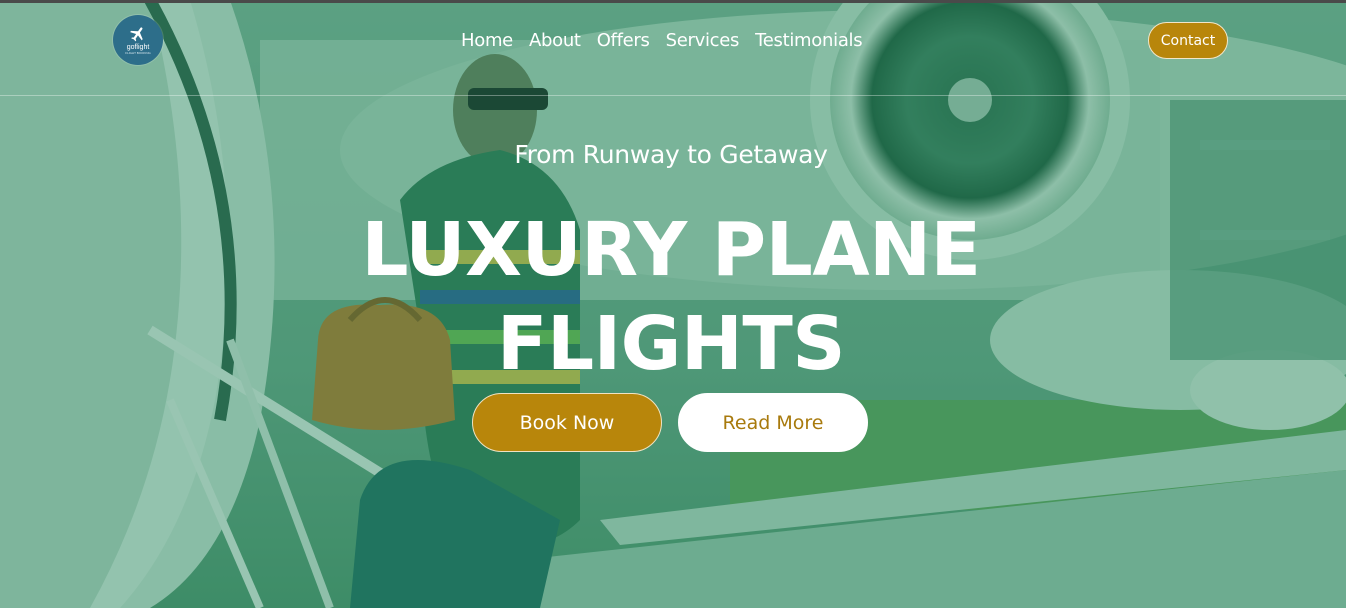 This screenshot has width=1346, height=608. What do you see at coordinates (138, 47) in the screenshot?
I see `logo-text: goflight` at bounding box center [138, 47].